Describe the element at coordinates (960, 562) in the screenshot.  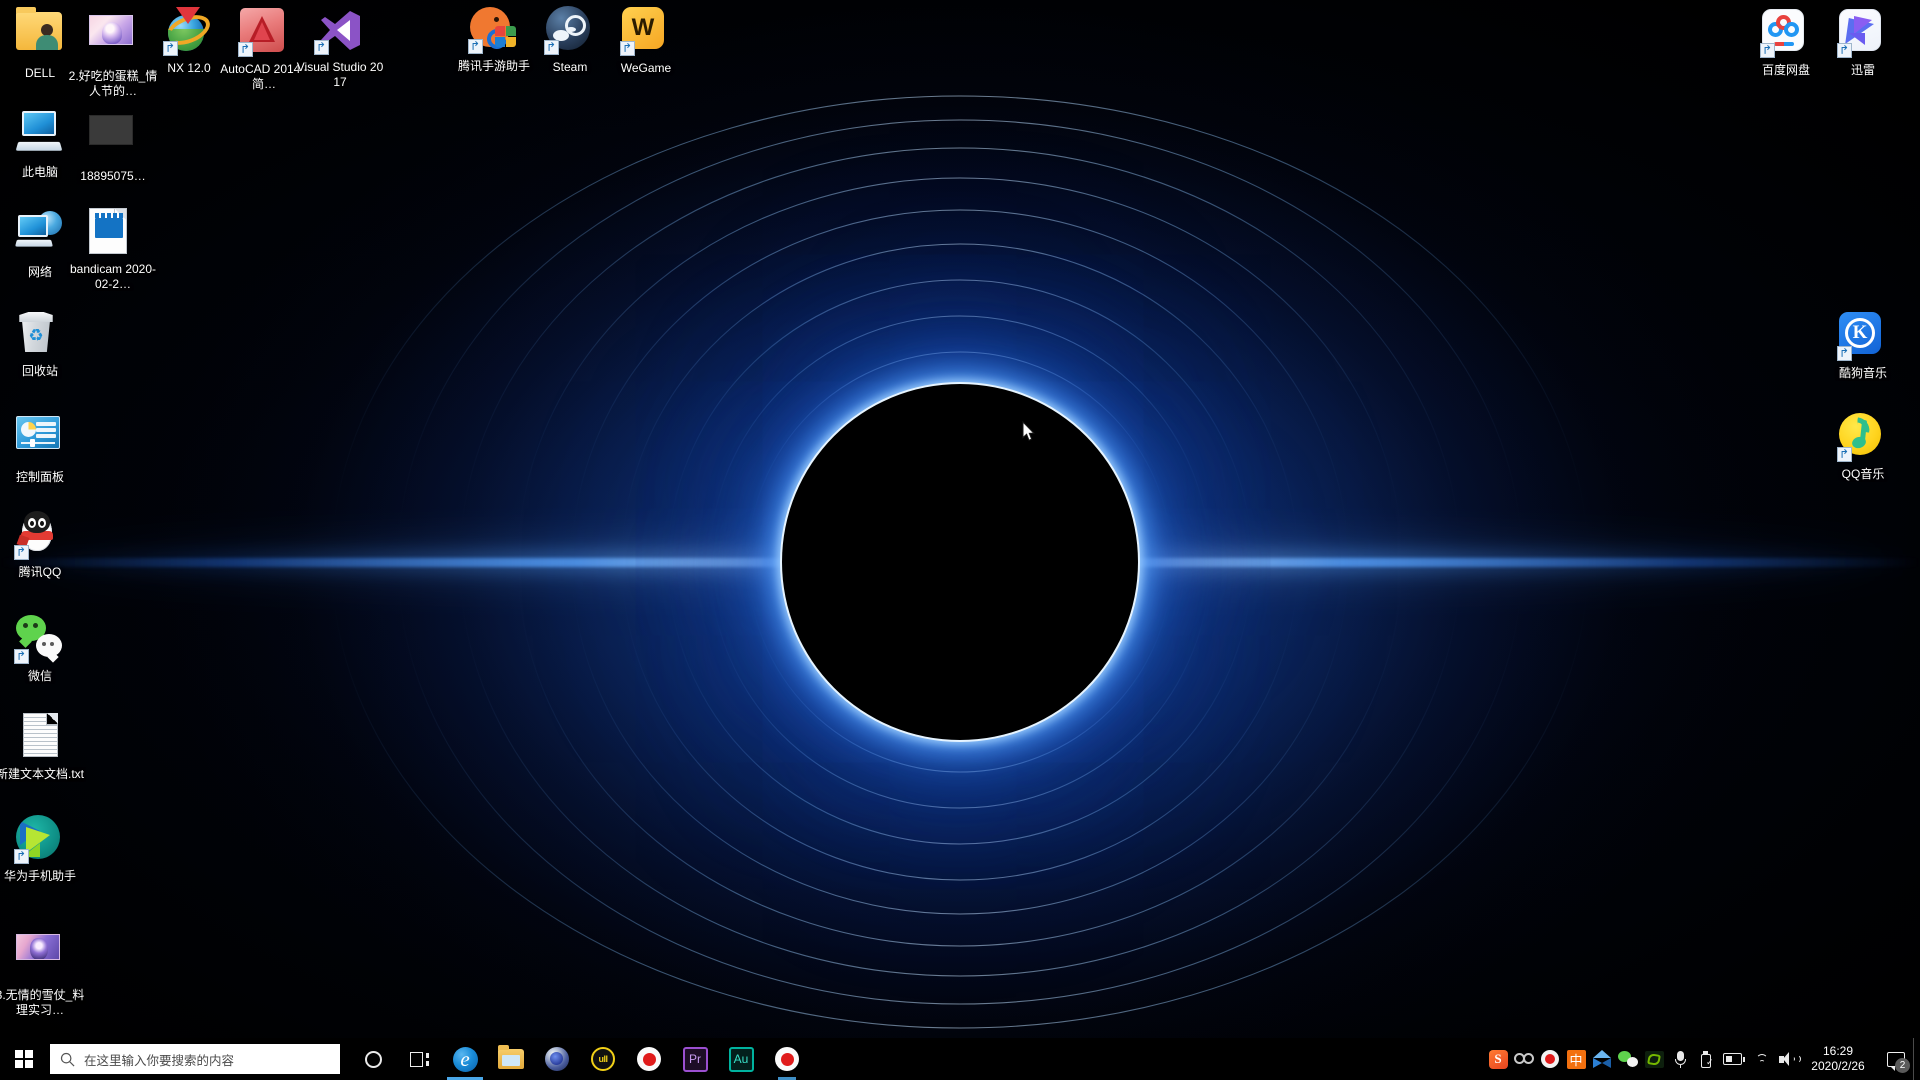
I see `eclipse-black-disc` at that location.